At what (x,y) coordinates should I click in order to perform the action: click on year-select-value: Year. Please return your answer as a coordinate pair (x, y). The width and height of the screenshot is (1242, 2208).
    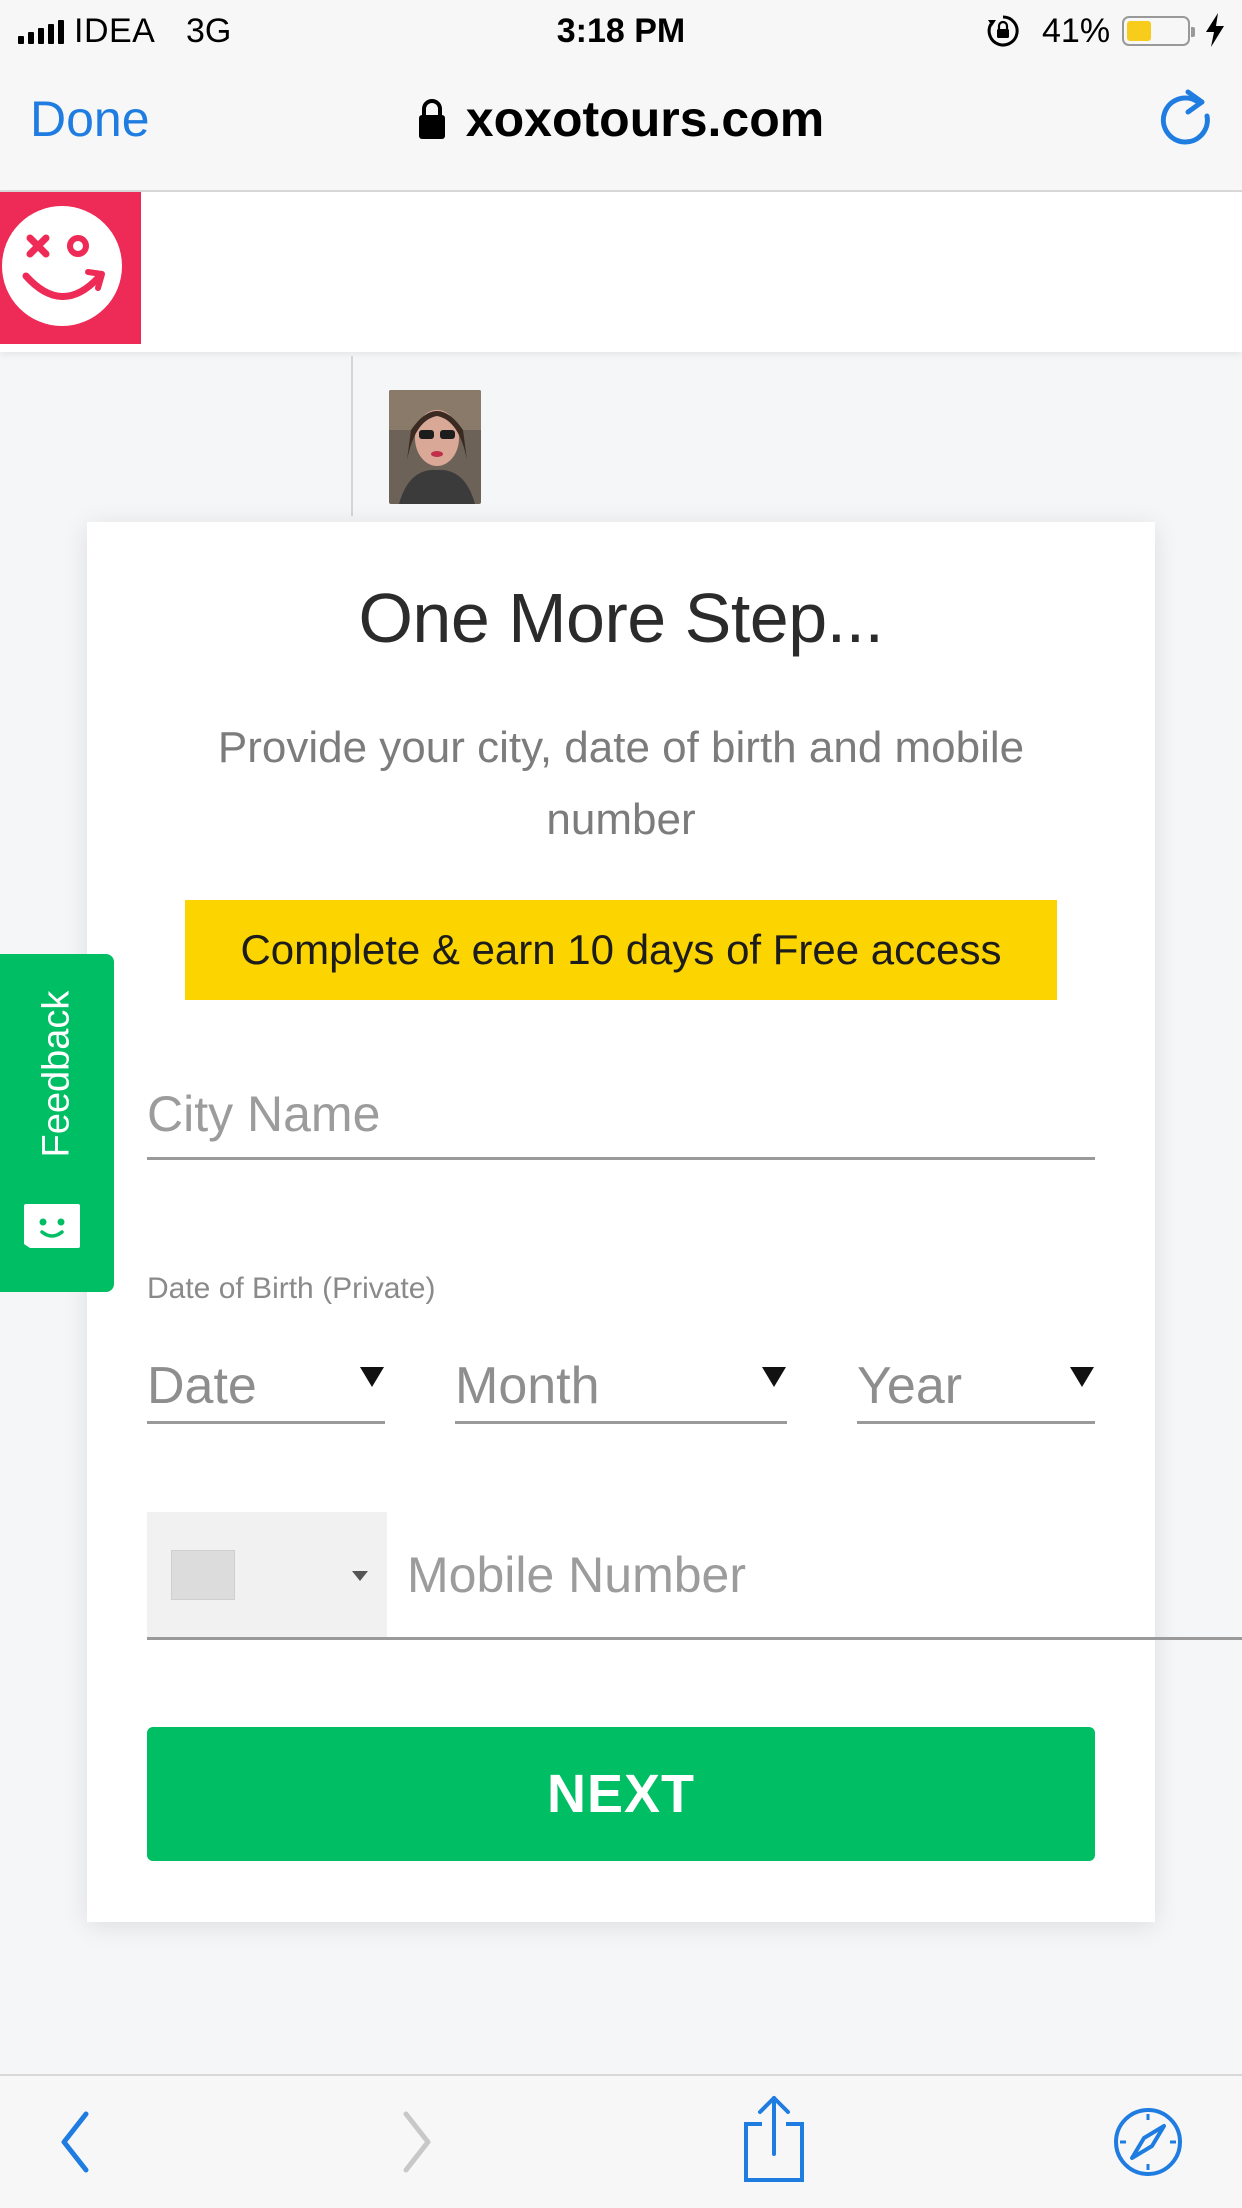
    Looking at the image, I should click on (910, 1386).